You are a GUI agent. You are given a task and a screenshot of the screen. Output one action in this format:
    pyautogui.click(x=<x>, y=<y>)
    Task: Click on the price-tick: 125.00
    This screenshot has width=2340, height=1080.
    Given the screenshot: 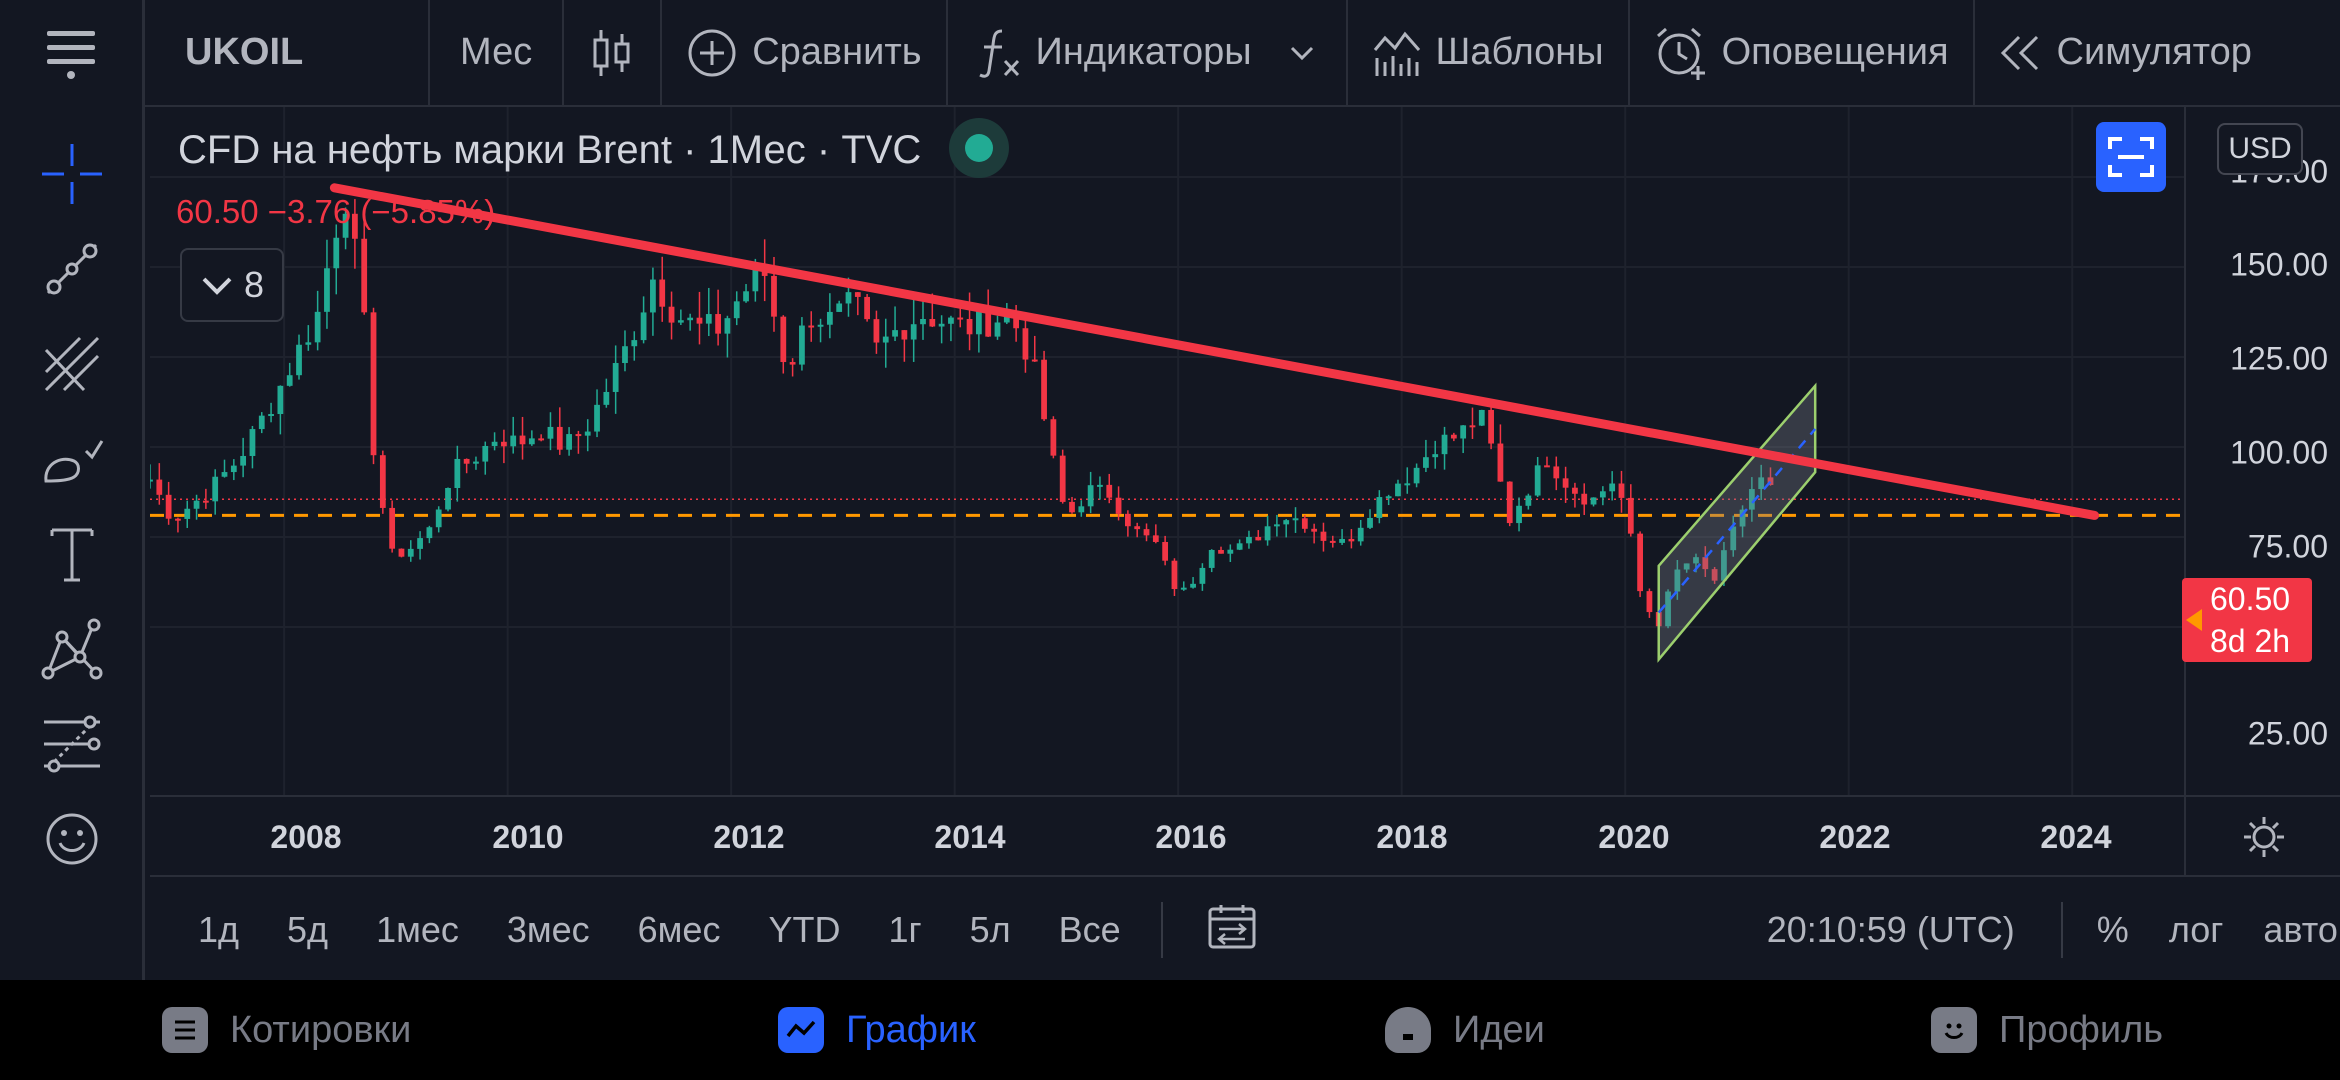 What is the action you would take?
    pyautogui.click(x=2279, y=358)
    